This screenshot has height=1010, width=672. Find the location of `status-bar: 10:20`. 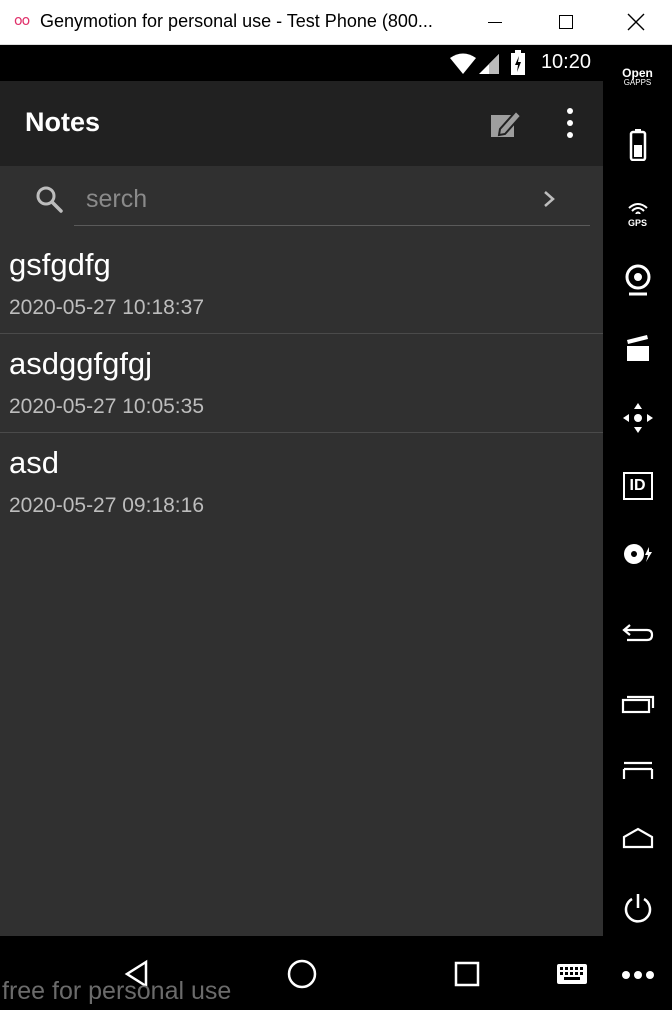

status-bar: 10:20 is located at coordinates (301, 63).